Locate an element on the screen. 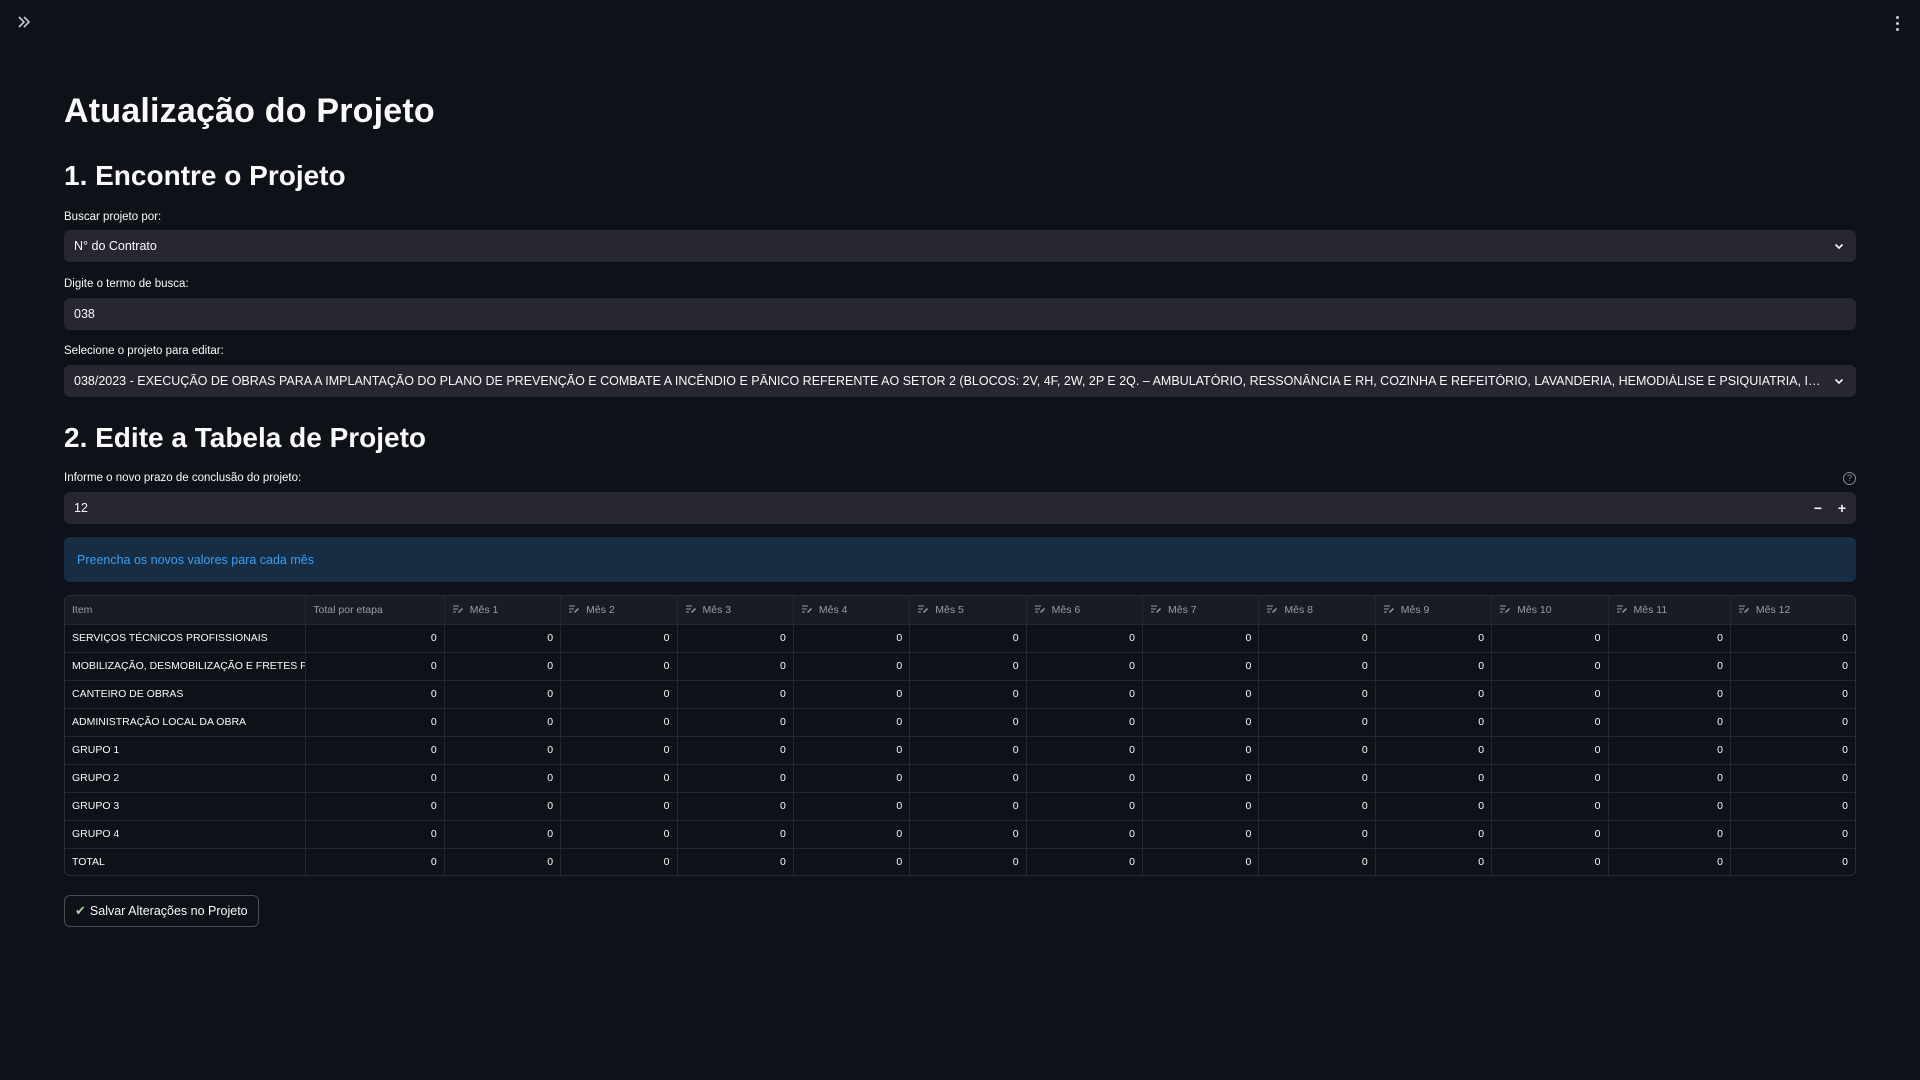 The height and width of the screenshot is (1080, 1920). search-term-input is located at coordinates (960, 314).